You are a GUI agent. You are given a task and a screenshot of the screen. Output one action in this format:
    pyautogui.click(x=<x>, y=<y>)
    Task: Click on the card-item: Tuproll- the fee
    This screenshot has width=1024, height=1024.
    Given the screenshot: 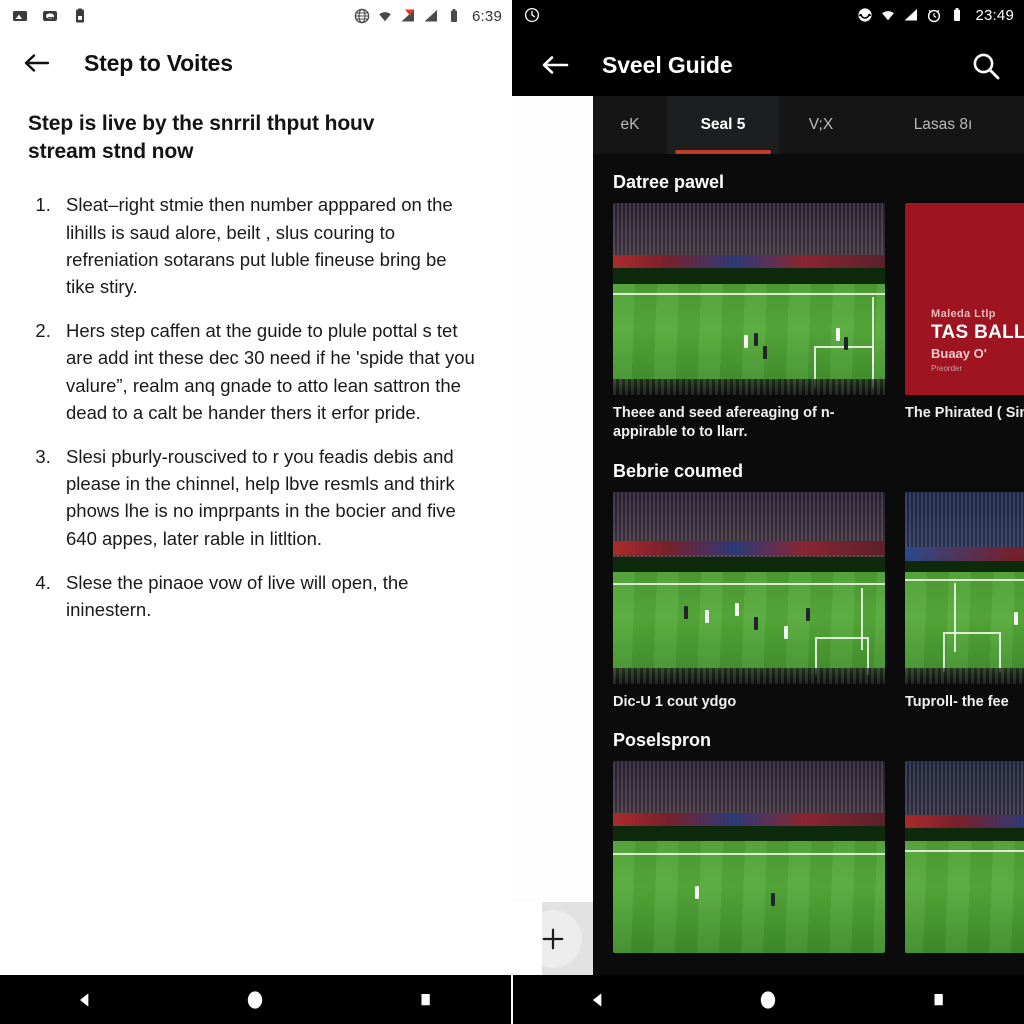 What is the action you would take?
    pyautogui.click(x=964, y=601)
    